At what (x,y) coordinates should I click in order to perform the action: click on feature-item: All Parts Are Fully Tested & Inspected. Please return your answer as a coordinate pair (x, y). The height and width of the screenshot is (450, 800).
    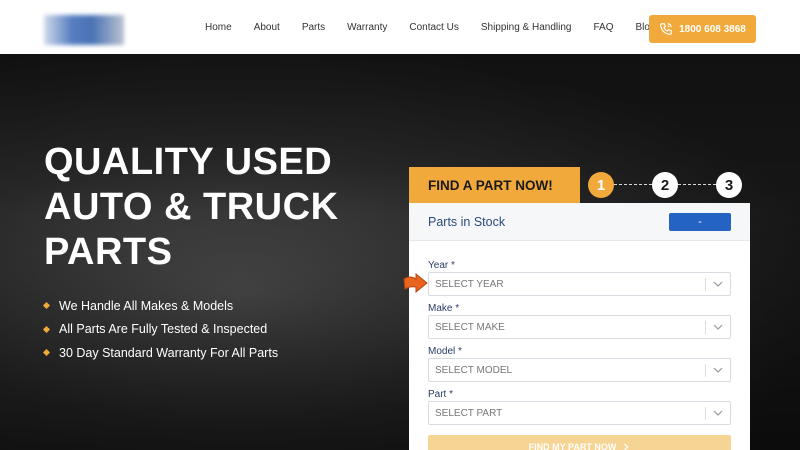
    Looking at the image, I should click on (160, 330).